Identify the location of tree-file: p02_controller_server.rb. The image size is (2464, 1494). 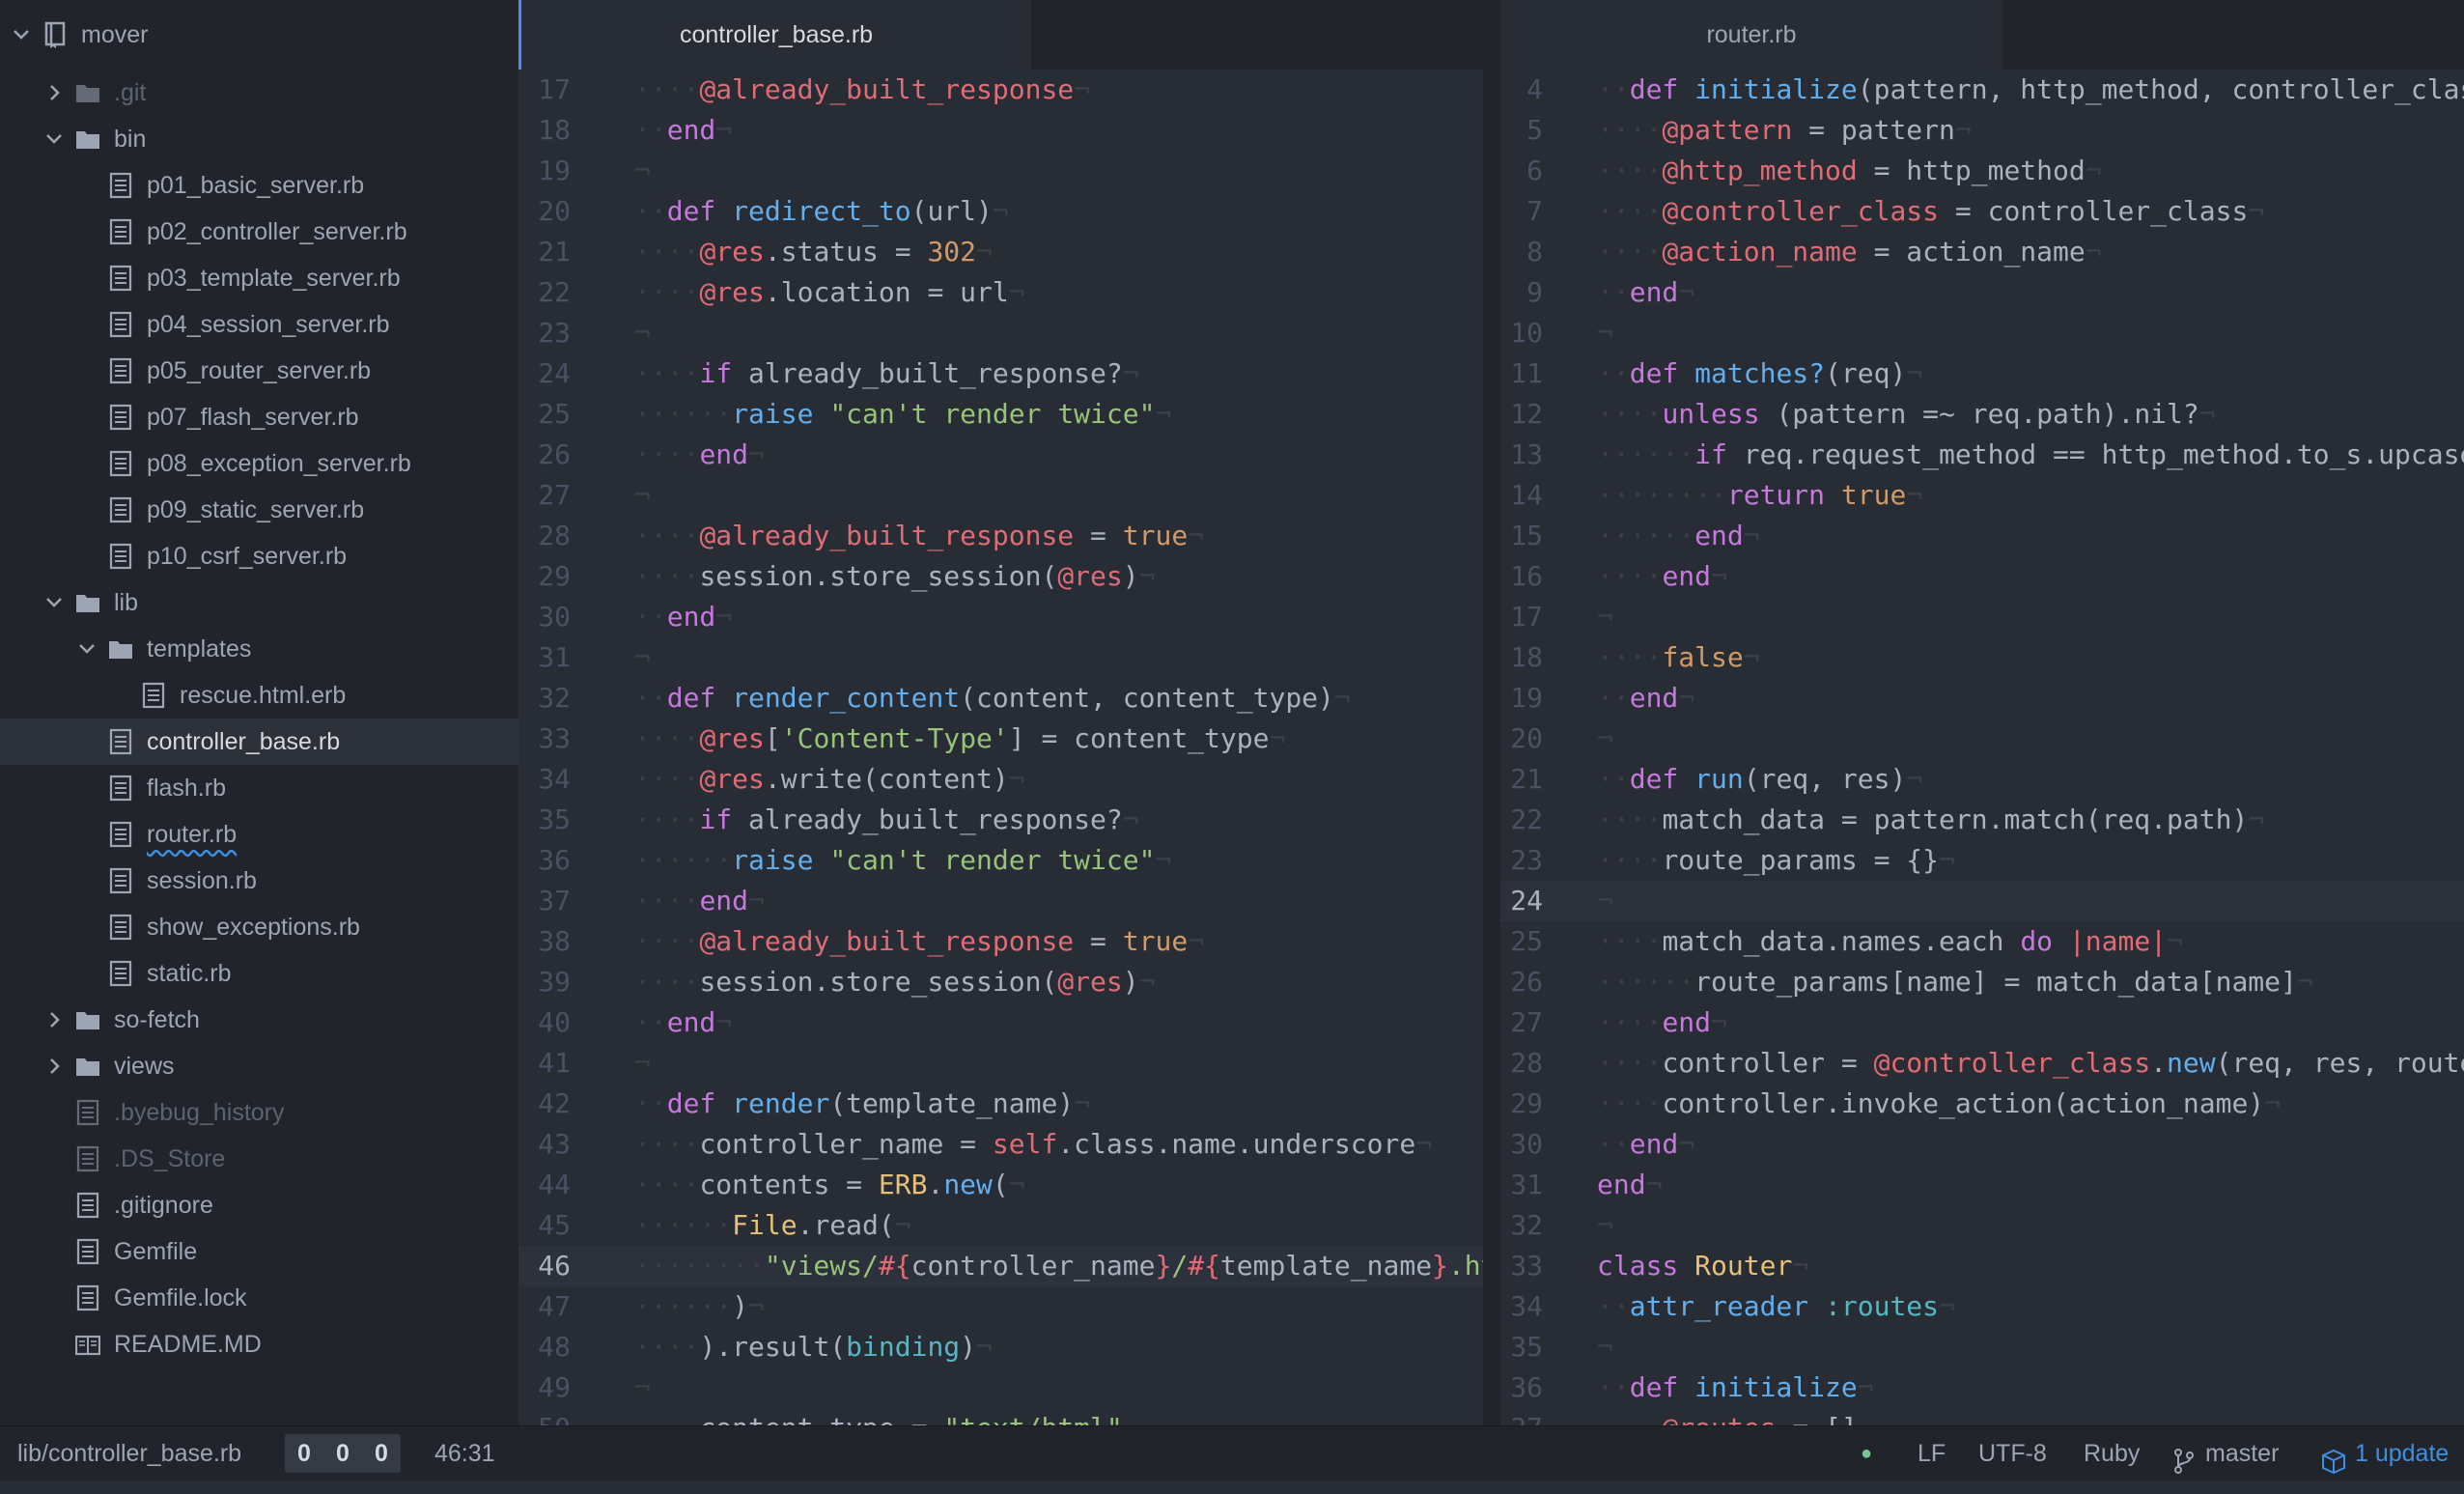
(259, 232).